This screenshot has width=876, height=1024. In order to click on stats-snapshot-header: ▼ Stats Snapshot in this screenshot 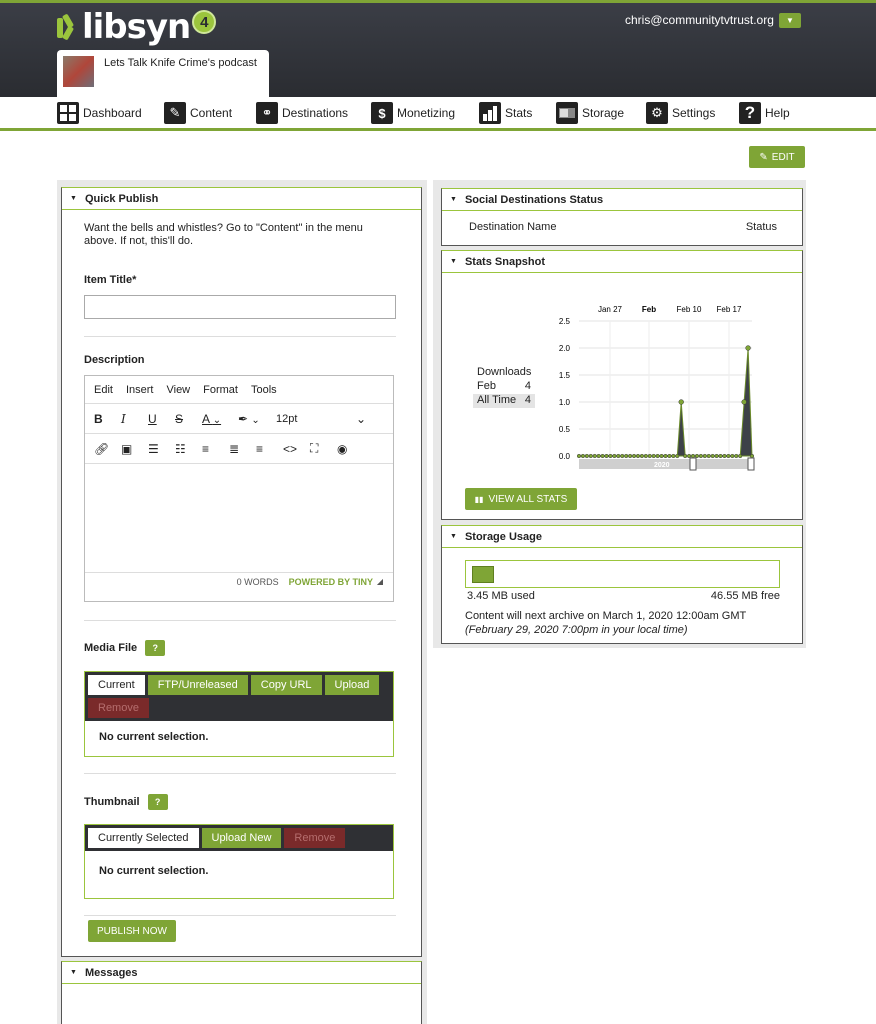, I will do `click(622, 262)`.